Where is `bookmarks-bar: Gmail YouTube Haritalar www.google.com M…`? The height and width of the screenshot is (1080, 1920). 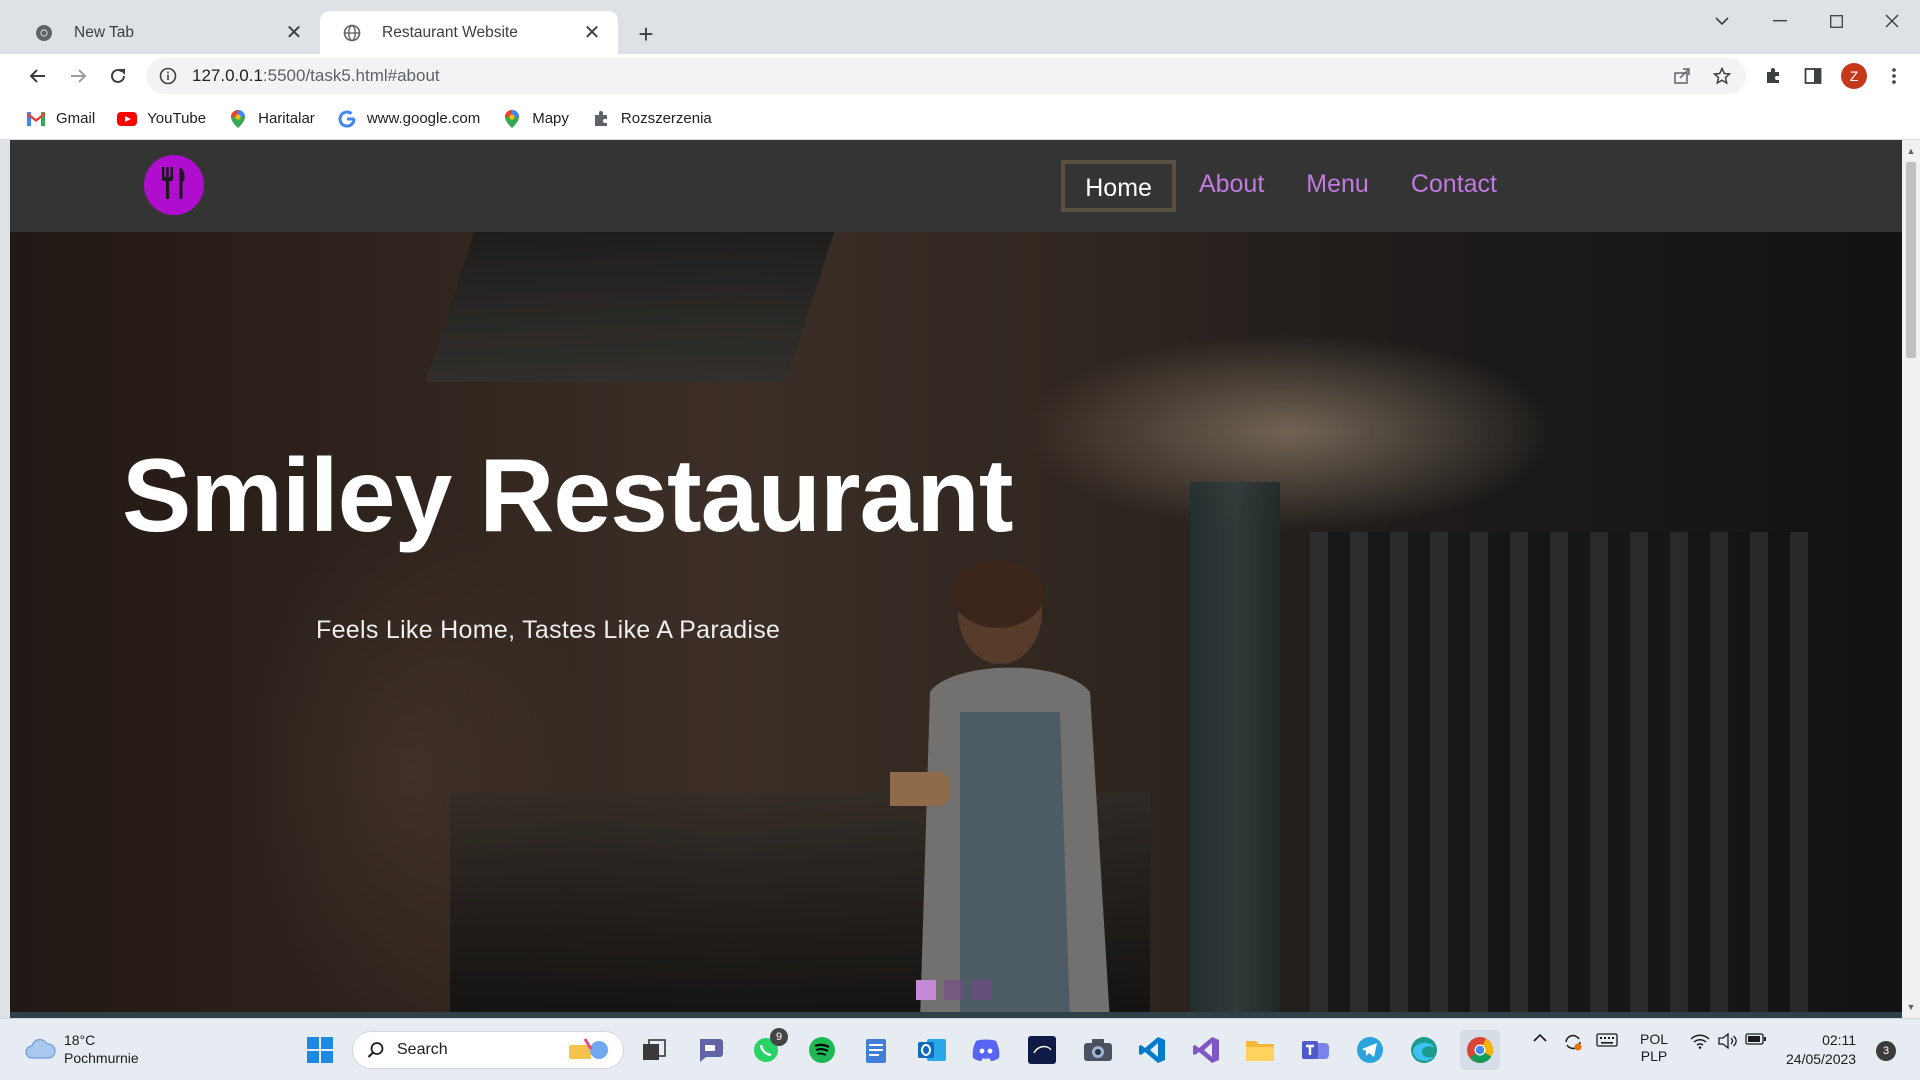
bookmarks-bar: Gmail YouTube Haritalar www.google.com M… is located at coordinates (960, 119).